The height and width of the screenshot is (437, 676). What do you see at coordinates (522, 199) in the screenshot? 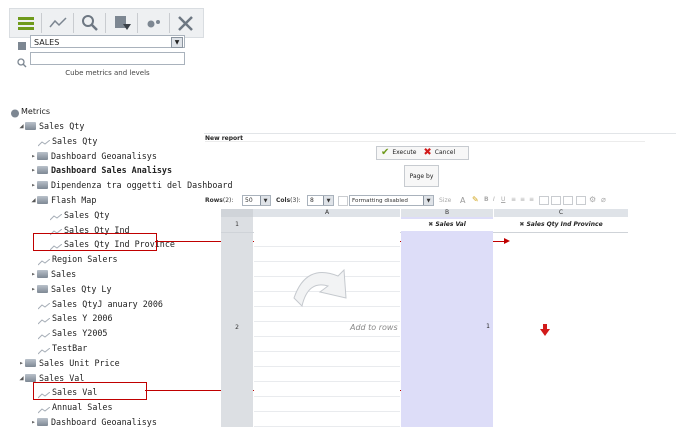
I see `align-center-icon: ≡` at bounding box center [522, 199].